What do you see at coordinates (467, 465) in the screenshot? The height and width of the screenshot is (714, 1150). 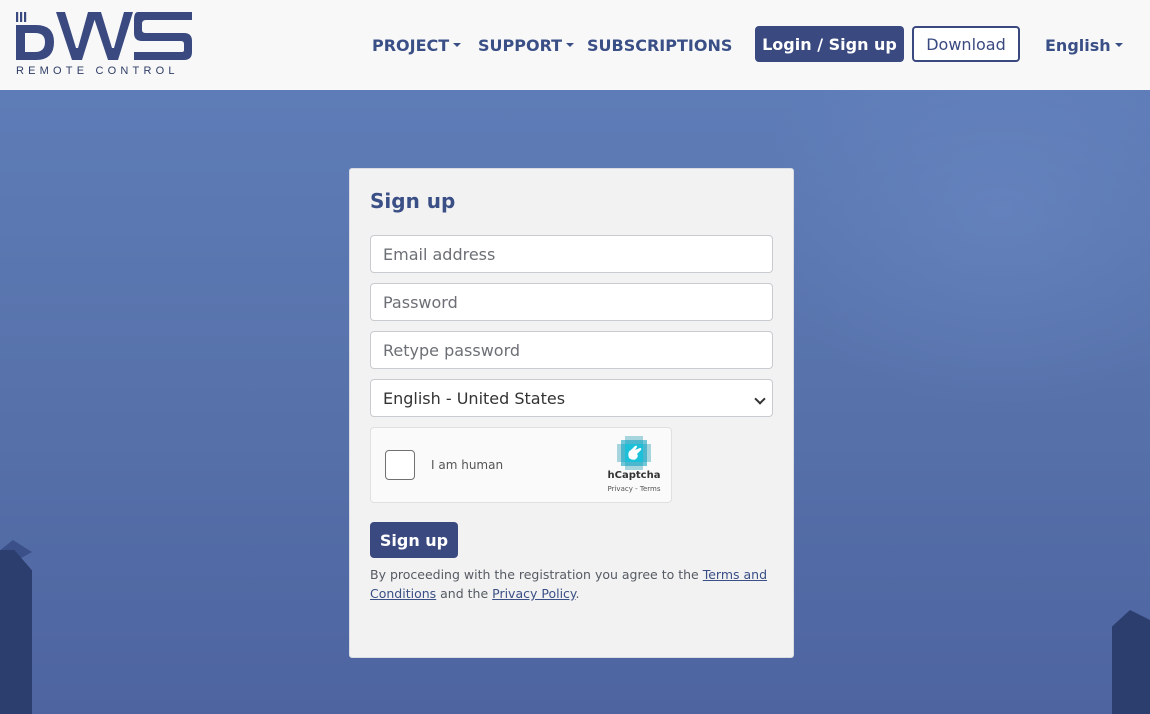 I see `captcha-label: I am human` at bounding box center [467, 465].